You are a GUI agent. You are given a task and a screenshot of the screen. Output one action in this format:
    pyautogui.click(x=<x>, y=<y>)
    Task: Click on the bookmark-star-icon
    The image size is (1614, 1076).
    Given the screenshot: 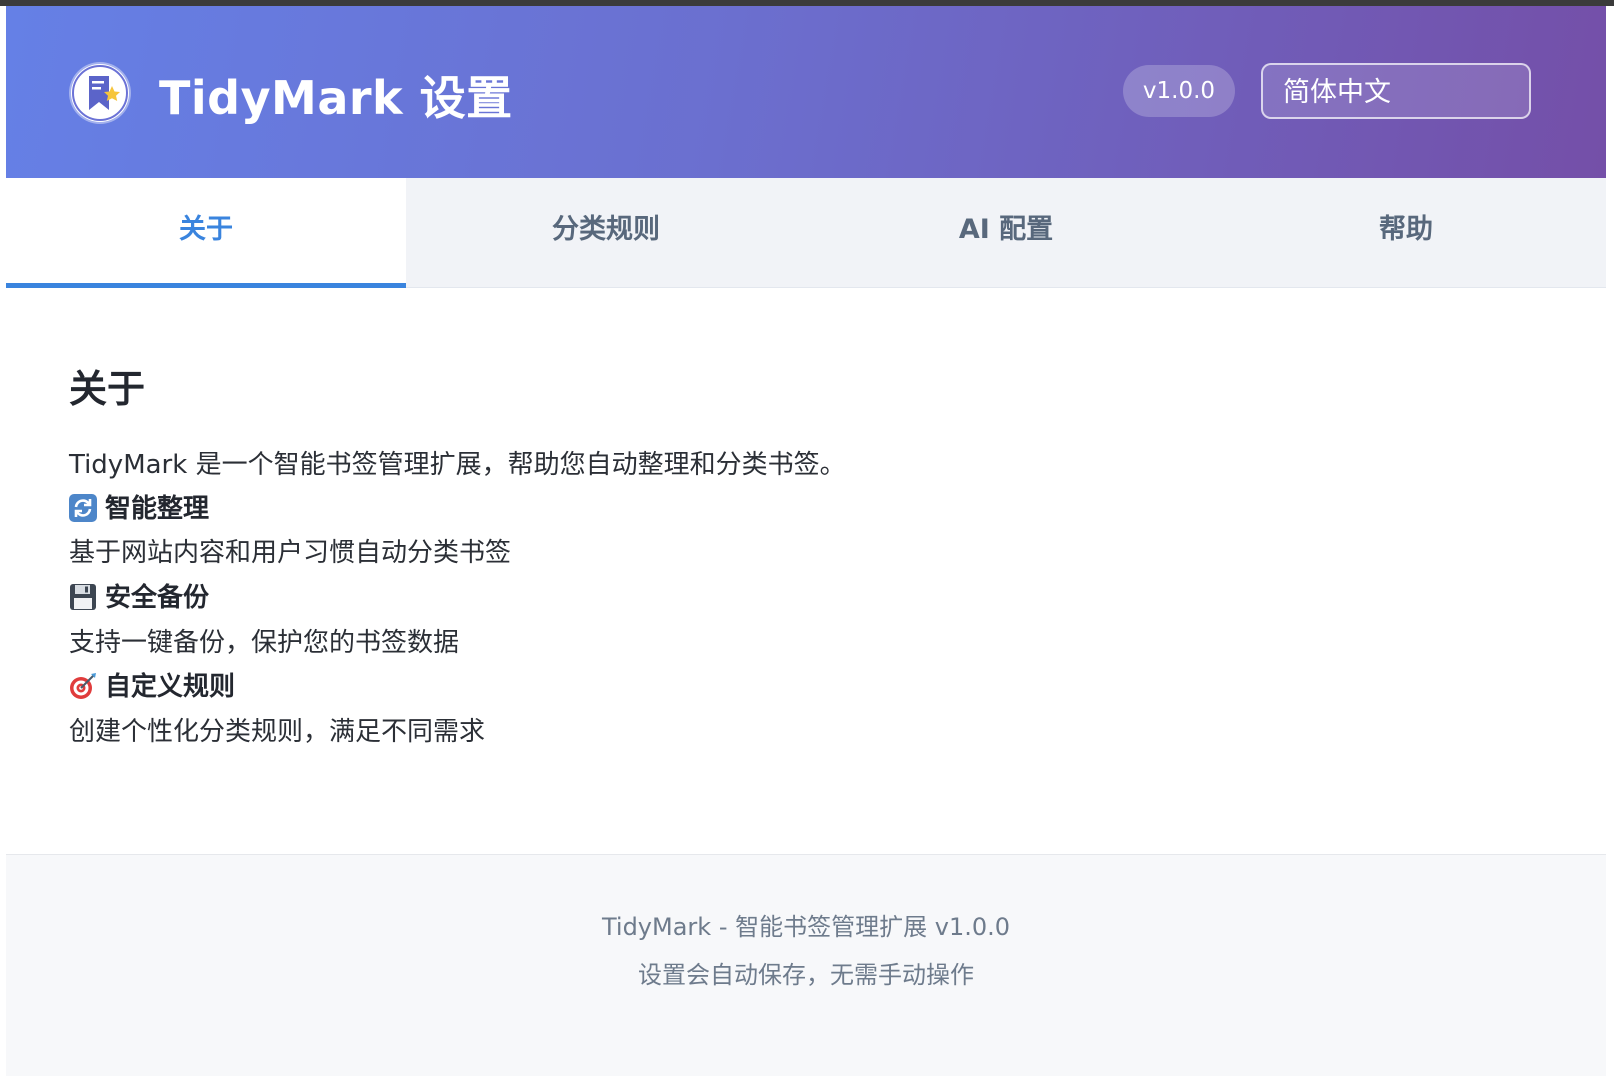 What is the action you would take?
    pyautogui.click(x=100, y=93)
    